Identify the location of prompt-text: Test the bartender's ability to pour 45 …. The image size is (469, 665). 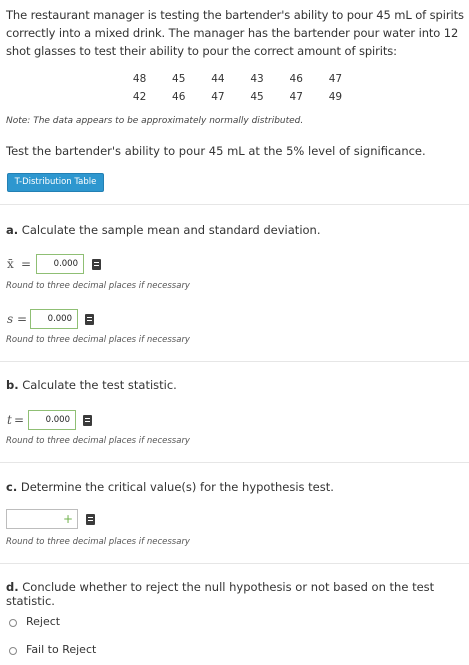
(216, 151).